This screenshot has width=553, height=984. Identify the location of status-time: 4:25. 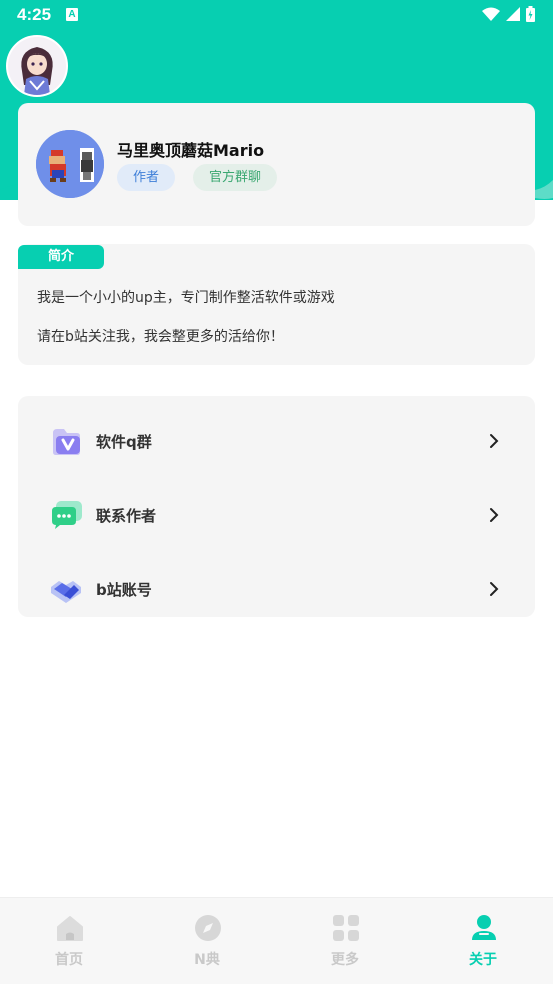
(34, 14).